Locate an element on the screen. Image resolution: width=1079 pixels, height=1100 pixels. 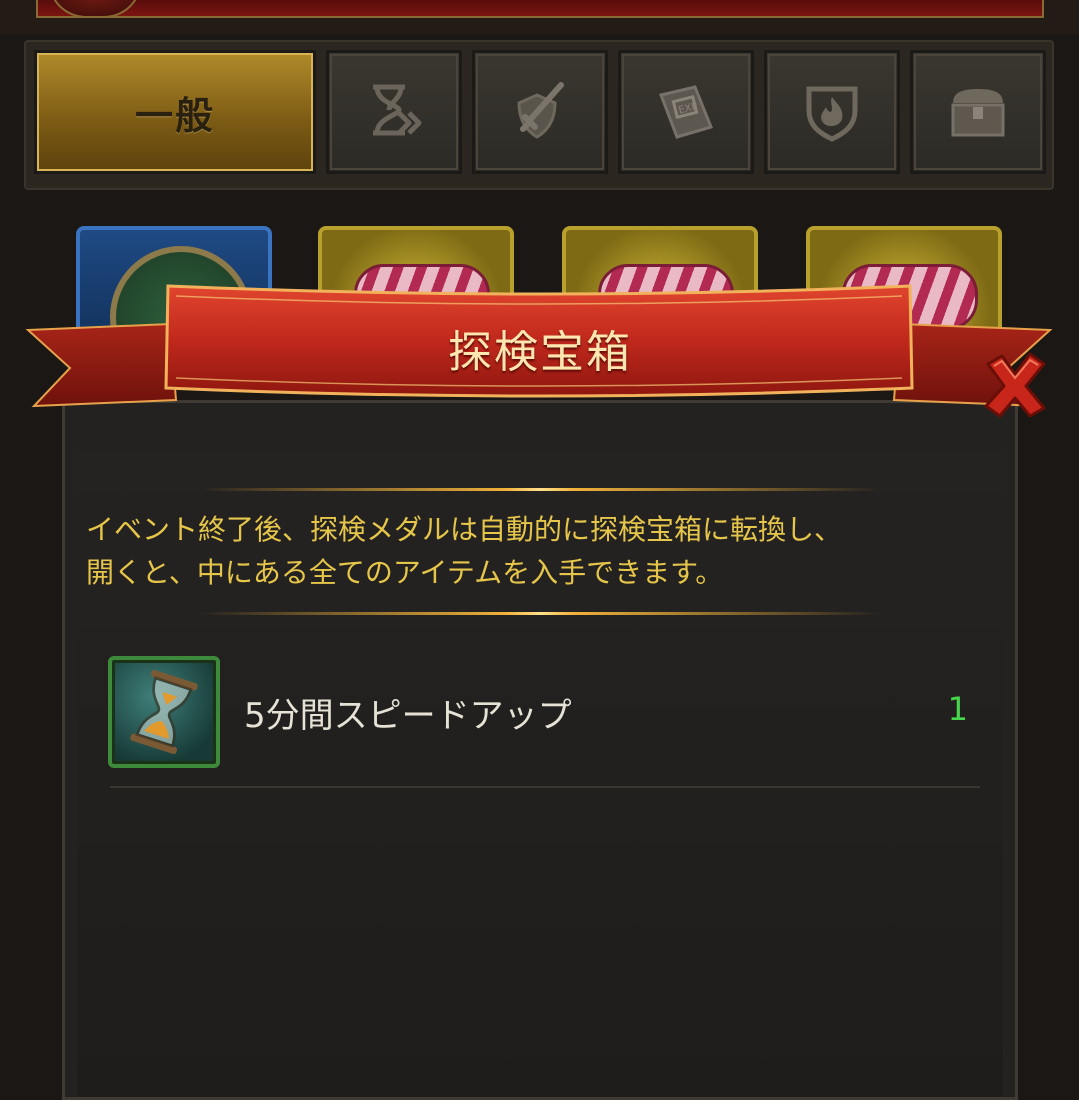
row-divider is located at coordinates (545, 787).